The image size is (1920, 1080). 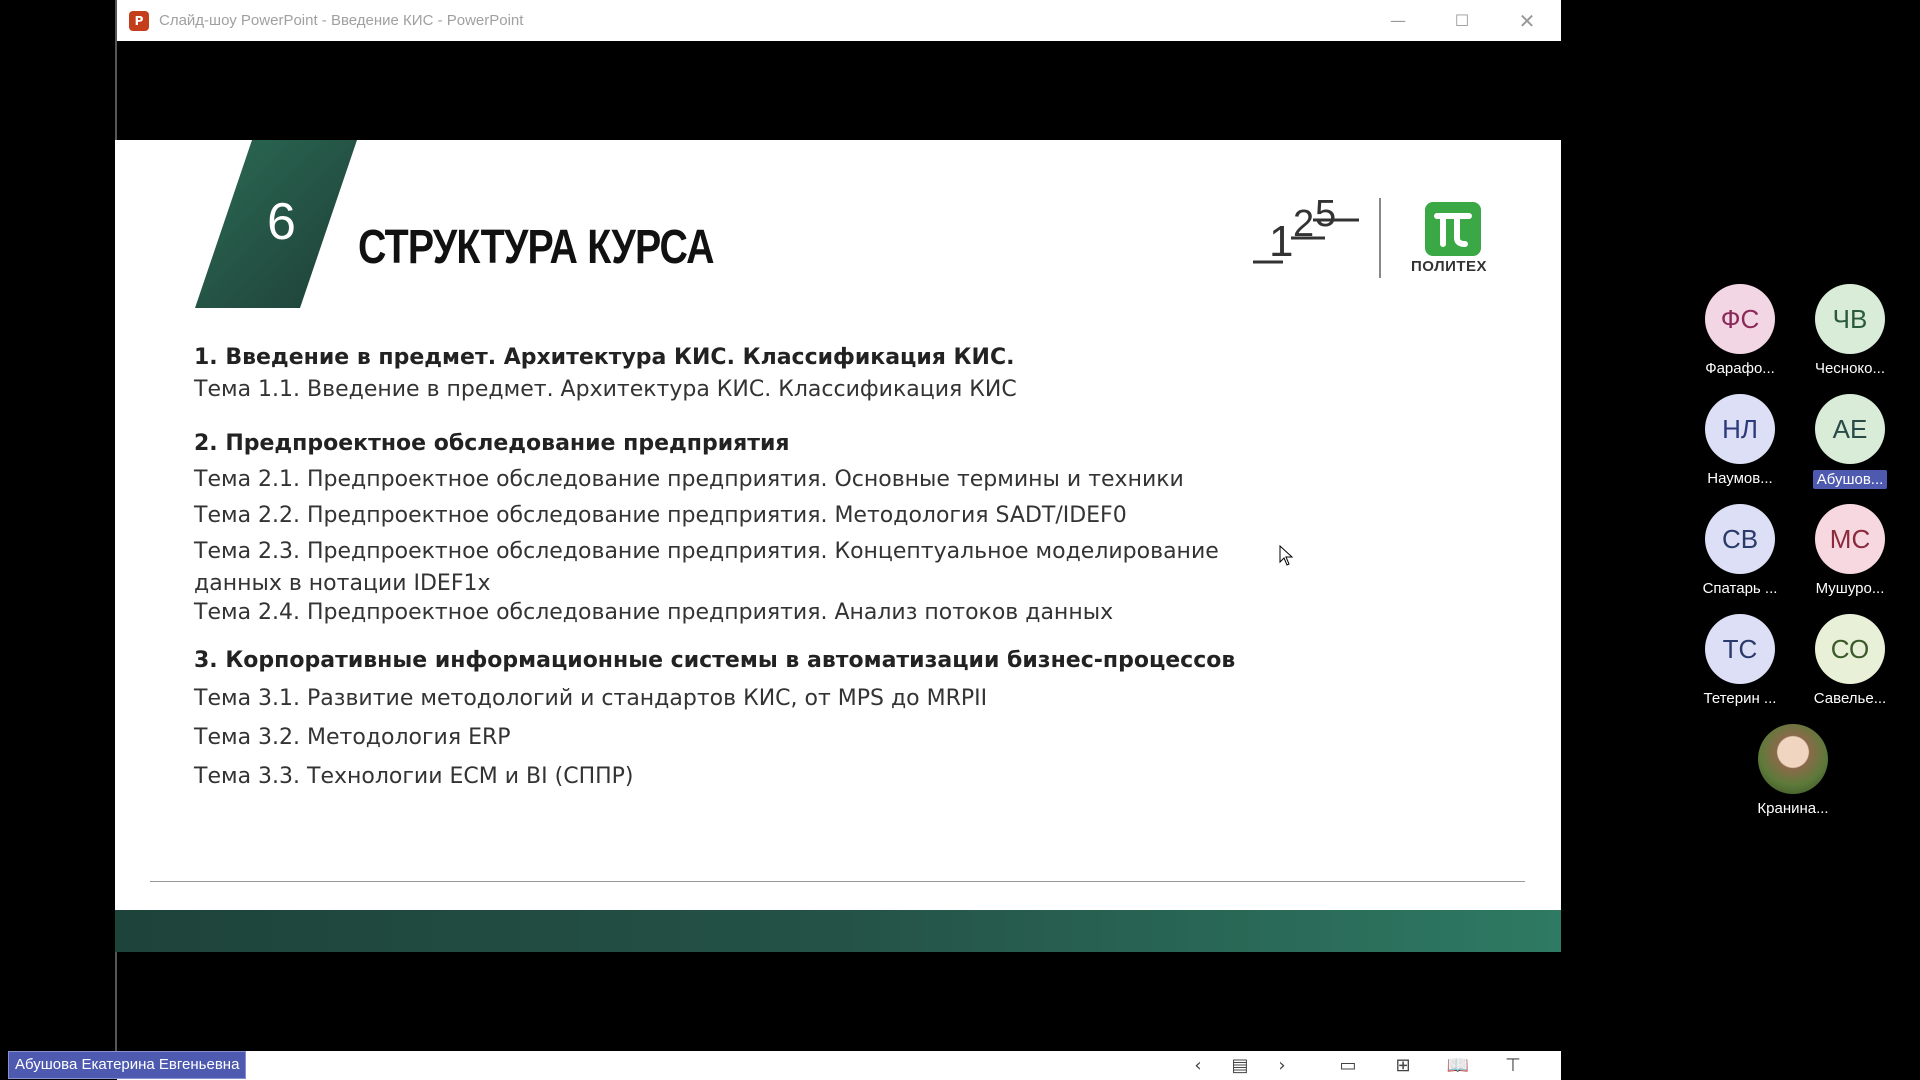 I want to click on presenter-name-tag: Абушова Екатерина Евгеньевна, so click(x=127, y=1065).